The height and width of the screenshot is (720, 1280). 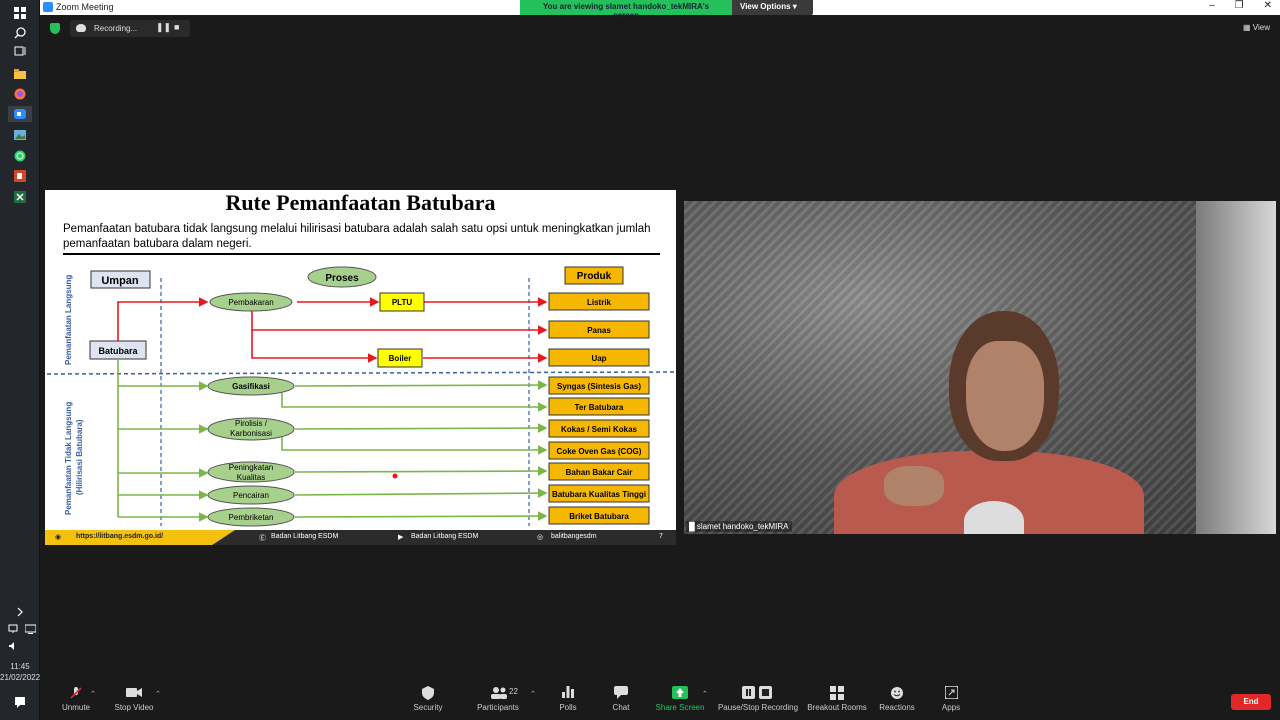 What do you see at coordinates (897, 699) in the screenshot?
I see `reactions-button: Reactions` at bounding box center [897, 699].